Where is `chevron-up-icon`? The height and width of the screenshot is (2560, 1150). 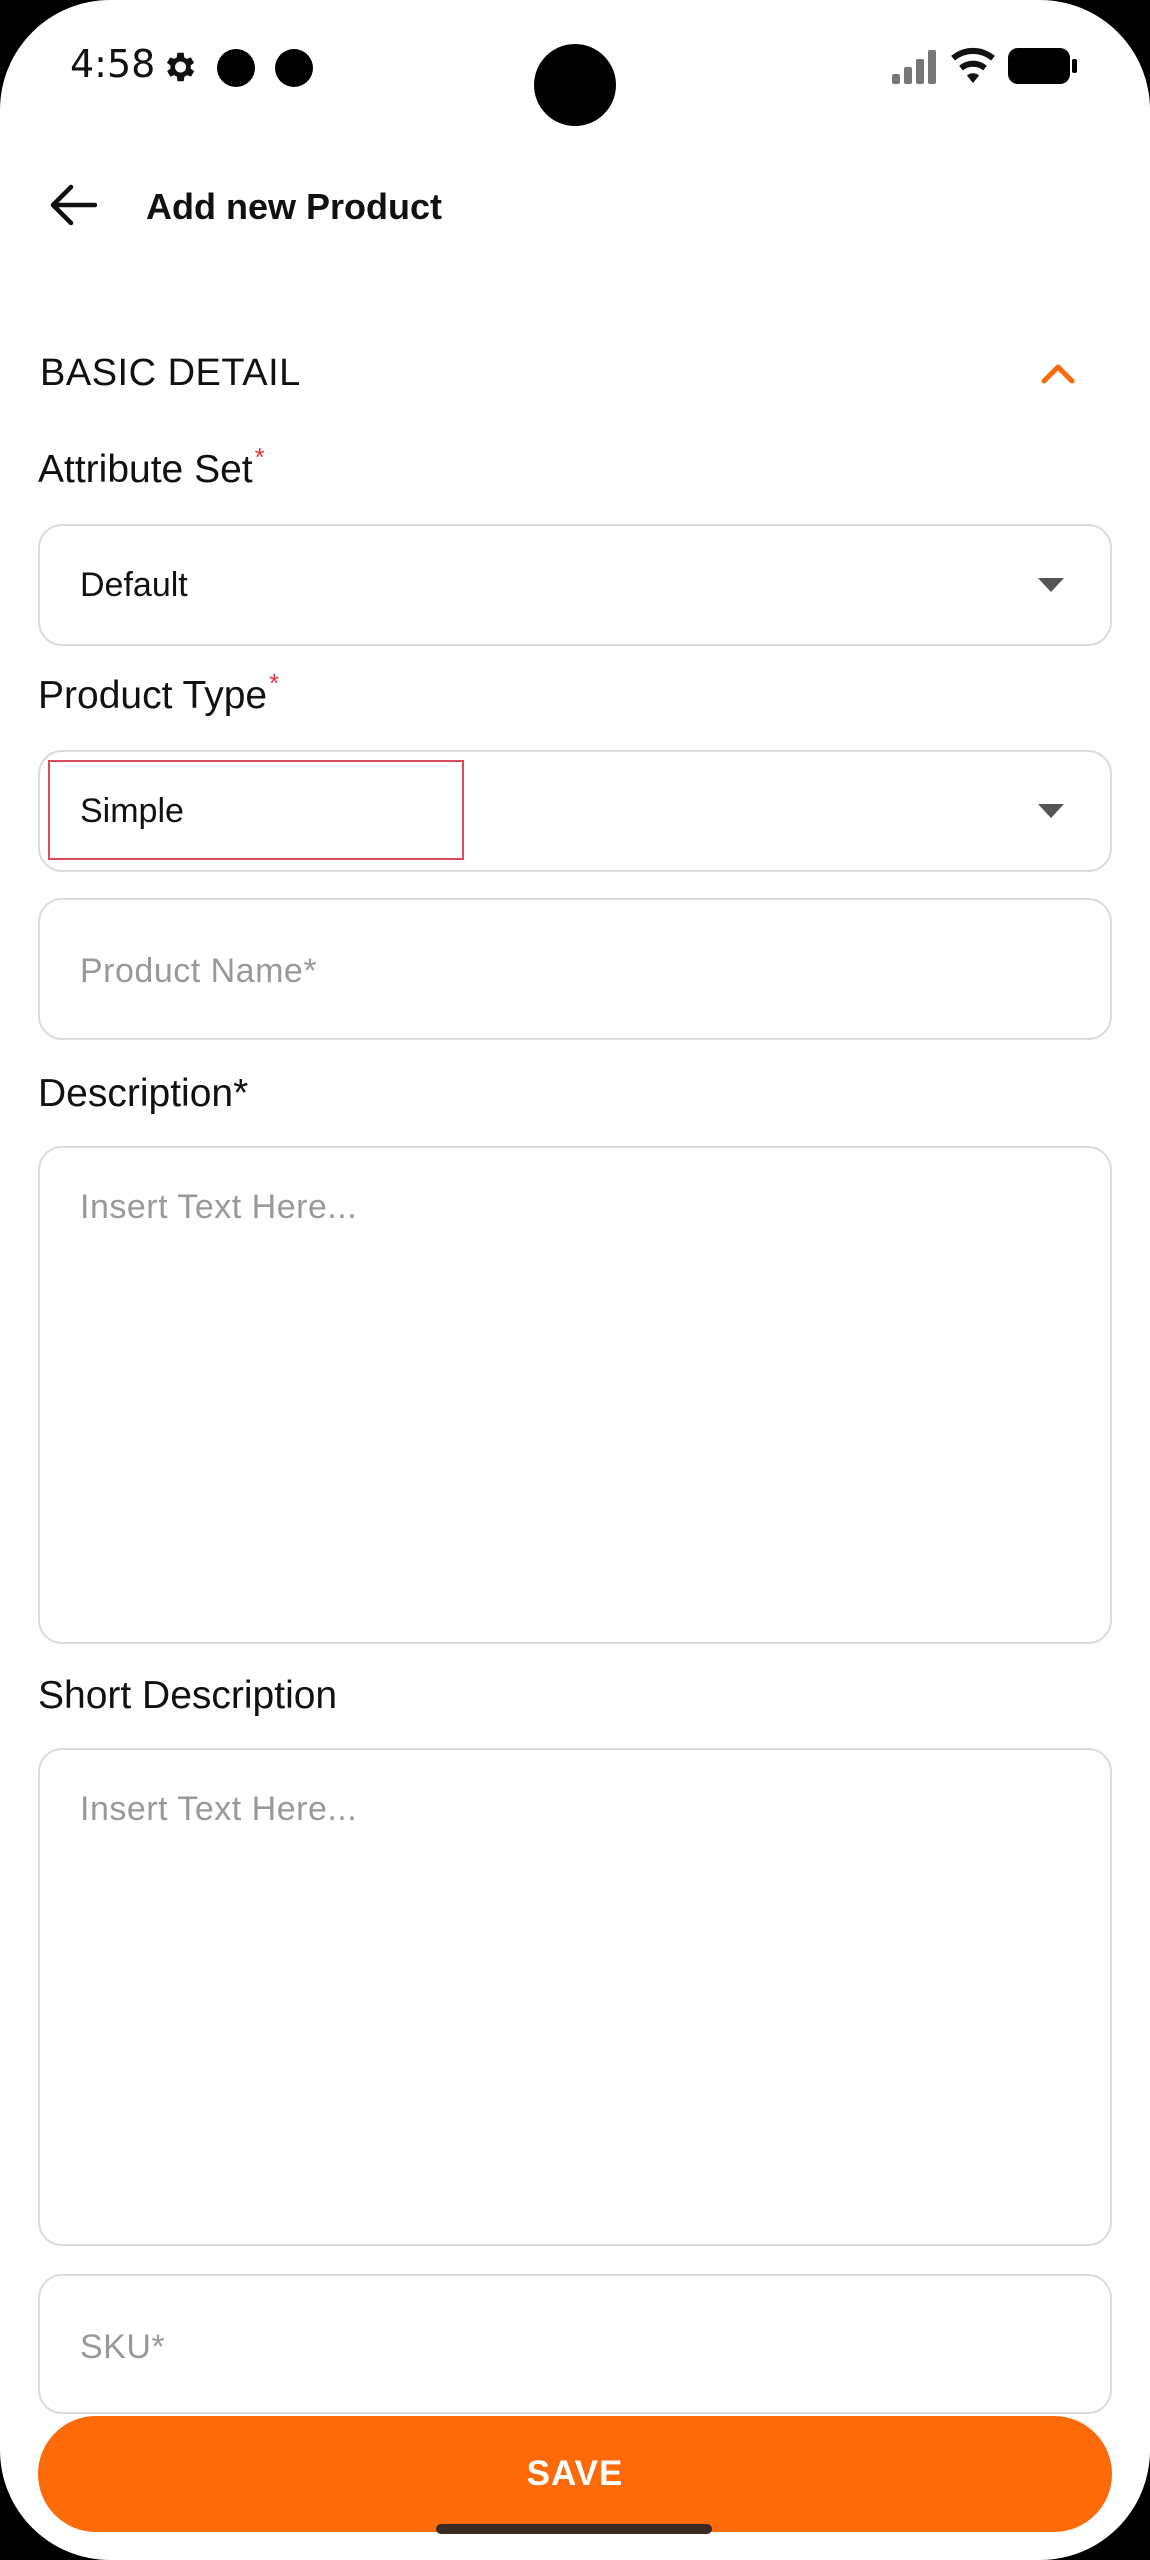 chevron-up-icon is located at coordinates (1058, 375).